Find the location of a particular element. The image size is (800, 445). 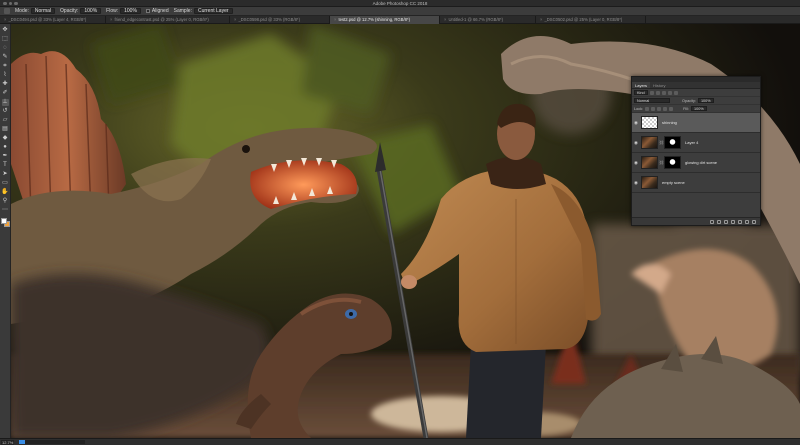

filter-smart-object-icon is located at coordinates (675, 92).